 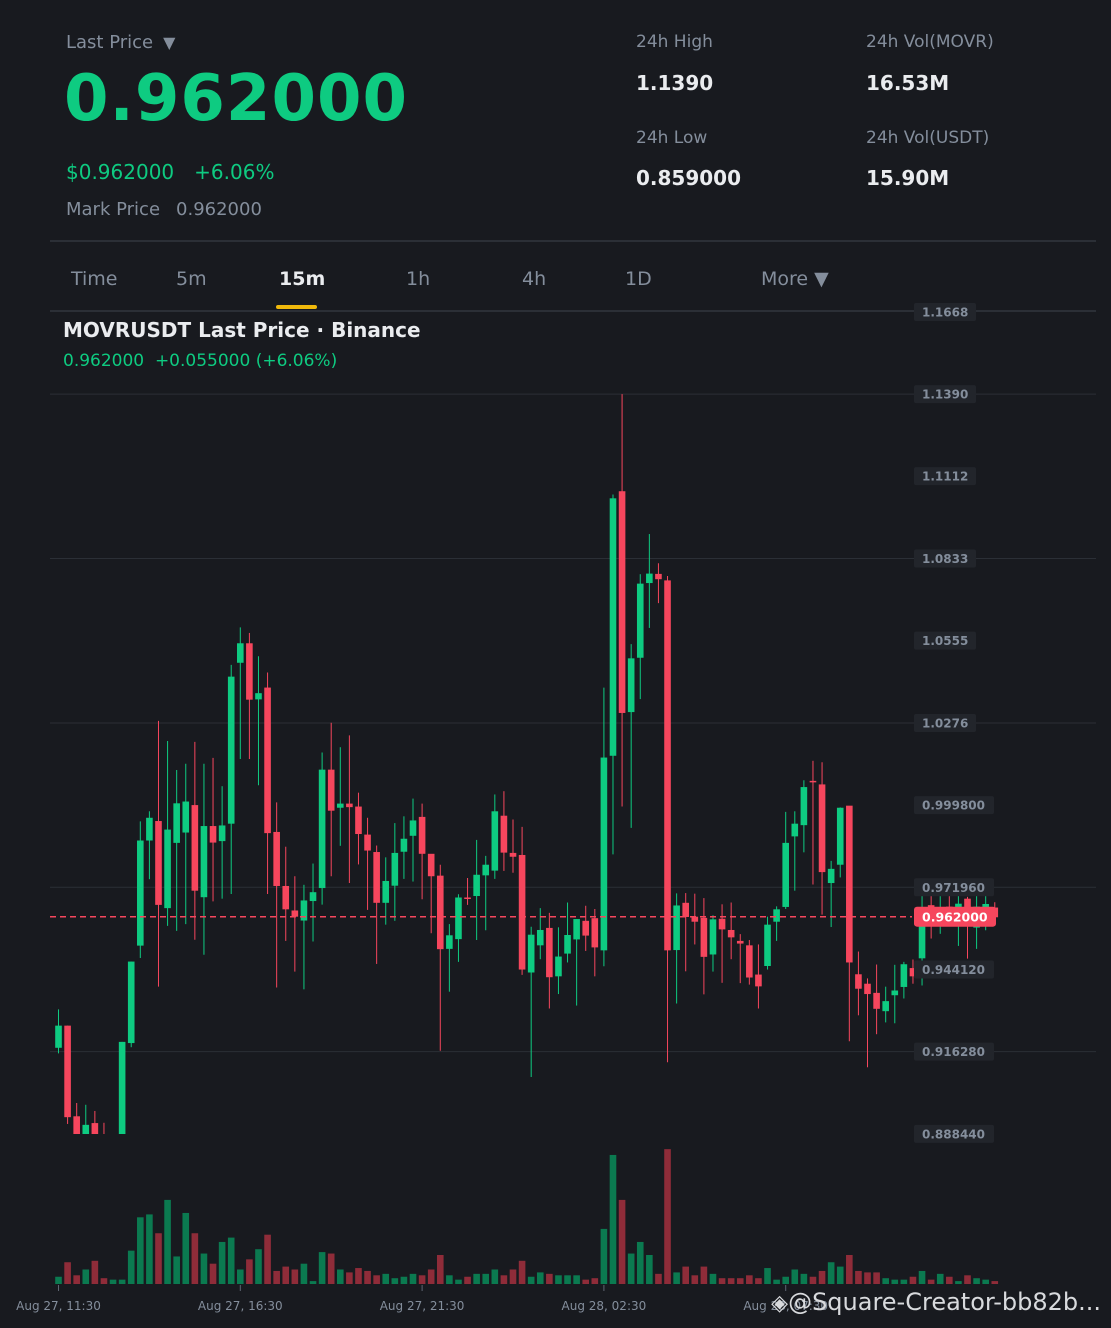 What do you see at coordinates (945, 395) in the screenshot?
I see `y-tick-label: 1.1390` at bounding box center [945, 395].